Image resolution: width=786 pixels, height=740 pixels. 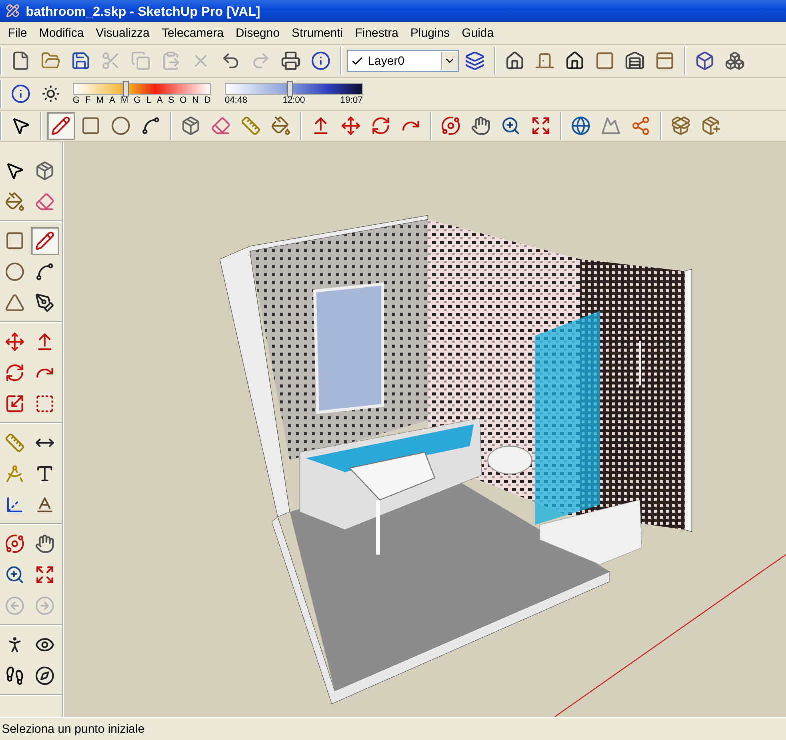 What do you see at coordinates (581, 126) in the screenshot?
I see `globe-icon` at bounding box center [581, 126].